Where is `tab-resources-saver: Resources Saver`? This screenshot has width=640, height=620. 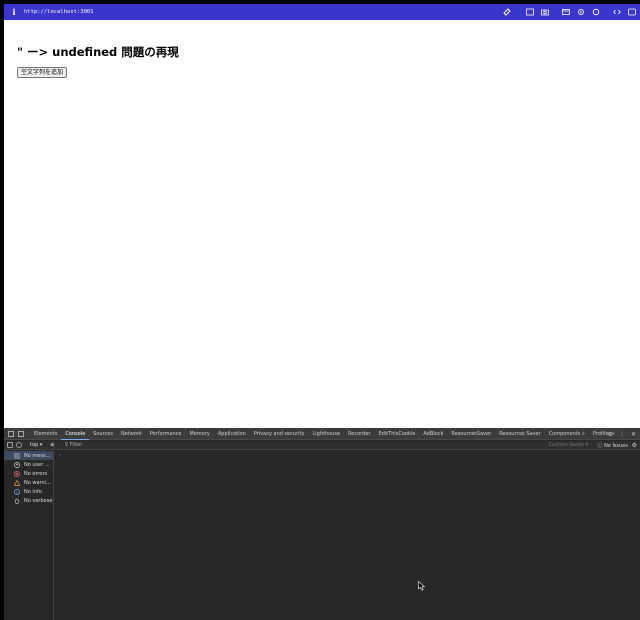
tab-resources-saver: Resources Saver is located at coordinates (519, 434).